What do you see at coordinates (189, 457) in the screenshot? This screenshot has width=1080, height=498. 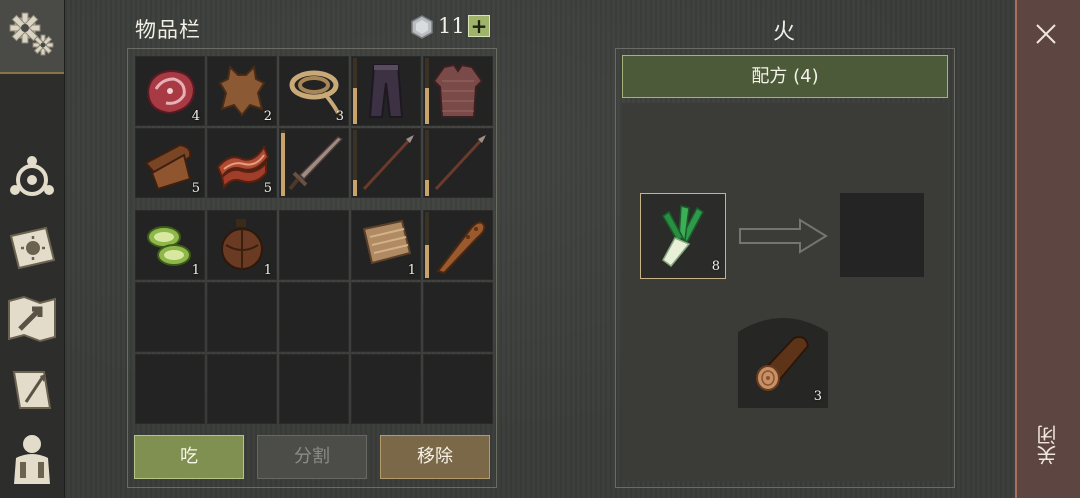 I see `eat-button: 吃` at bounding box center [189, 457].